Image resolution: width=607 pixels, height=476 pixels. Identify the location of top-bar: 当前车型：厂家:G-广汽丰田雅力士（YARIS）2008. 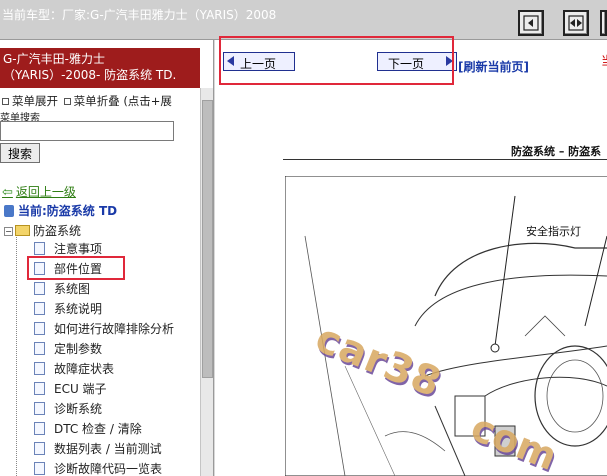
(303, 20).